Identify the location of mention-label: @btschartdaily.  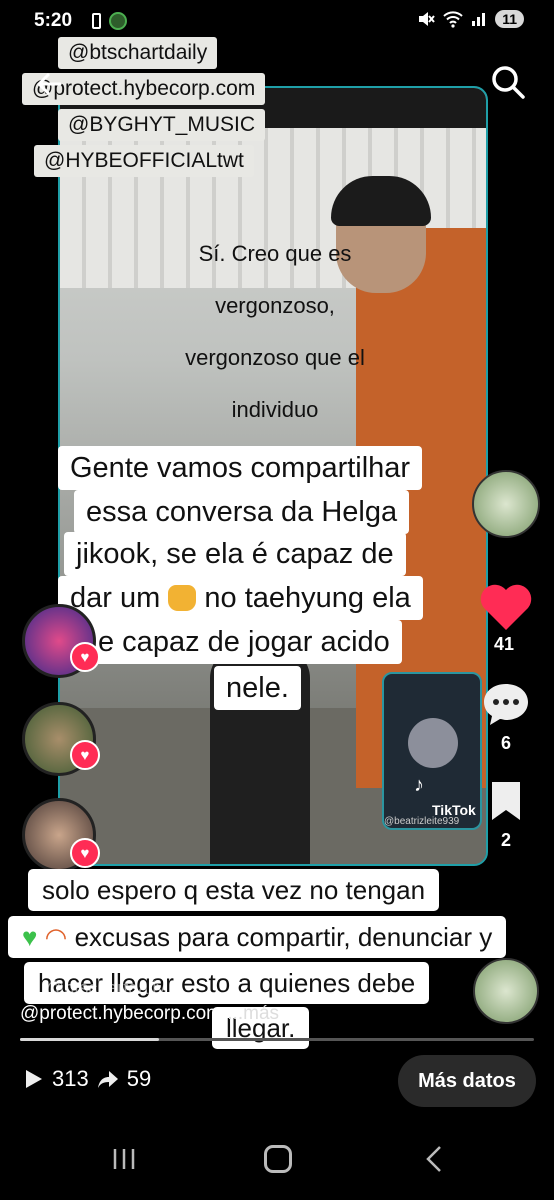
(138, 53).